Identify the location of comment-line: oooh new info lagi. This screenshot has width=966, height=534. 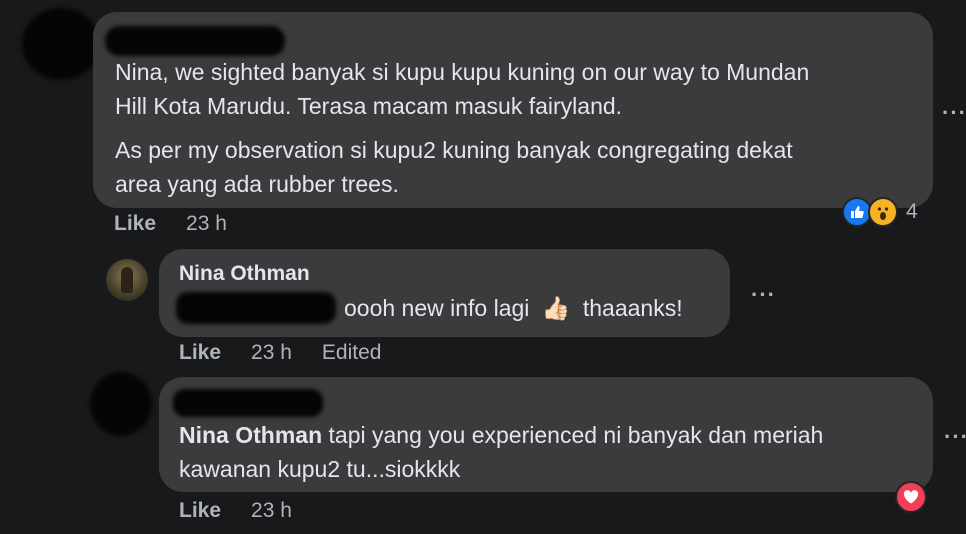
(437, 308).